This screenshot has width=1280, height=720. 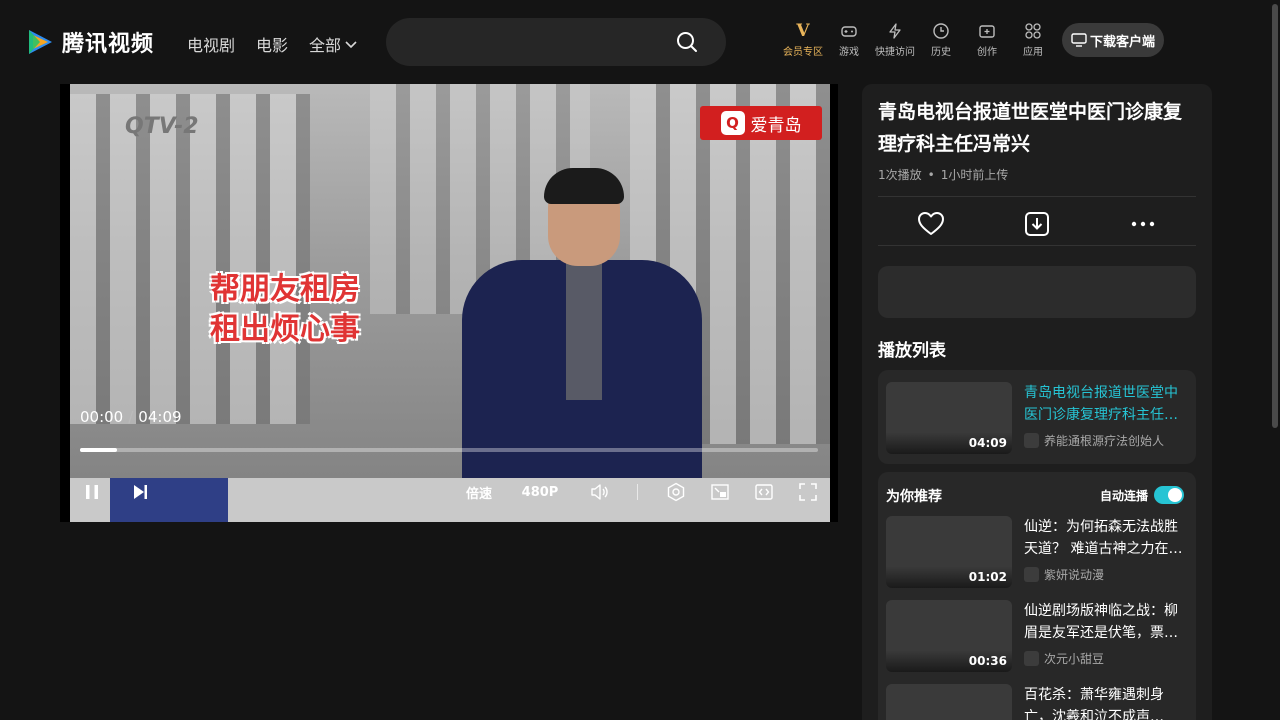 I want to click on video-create-icon, so click(x=987, y=31).